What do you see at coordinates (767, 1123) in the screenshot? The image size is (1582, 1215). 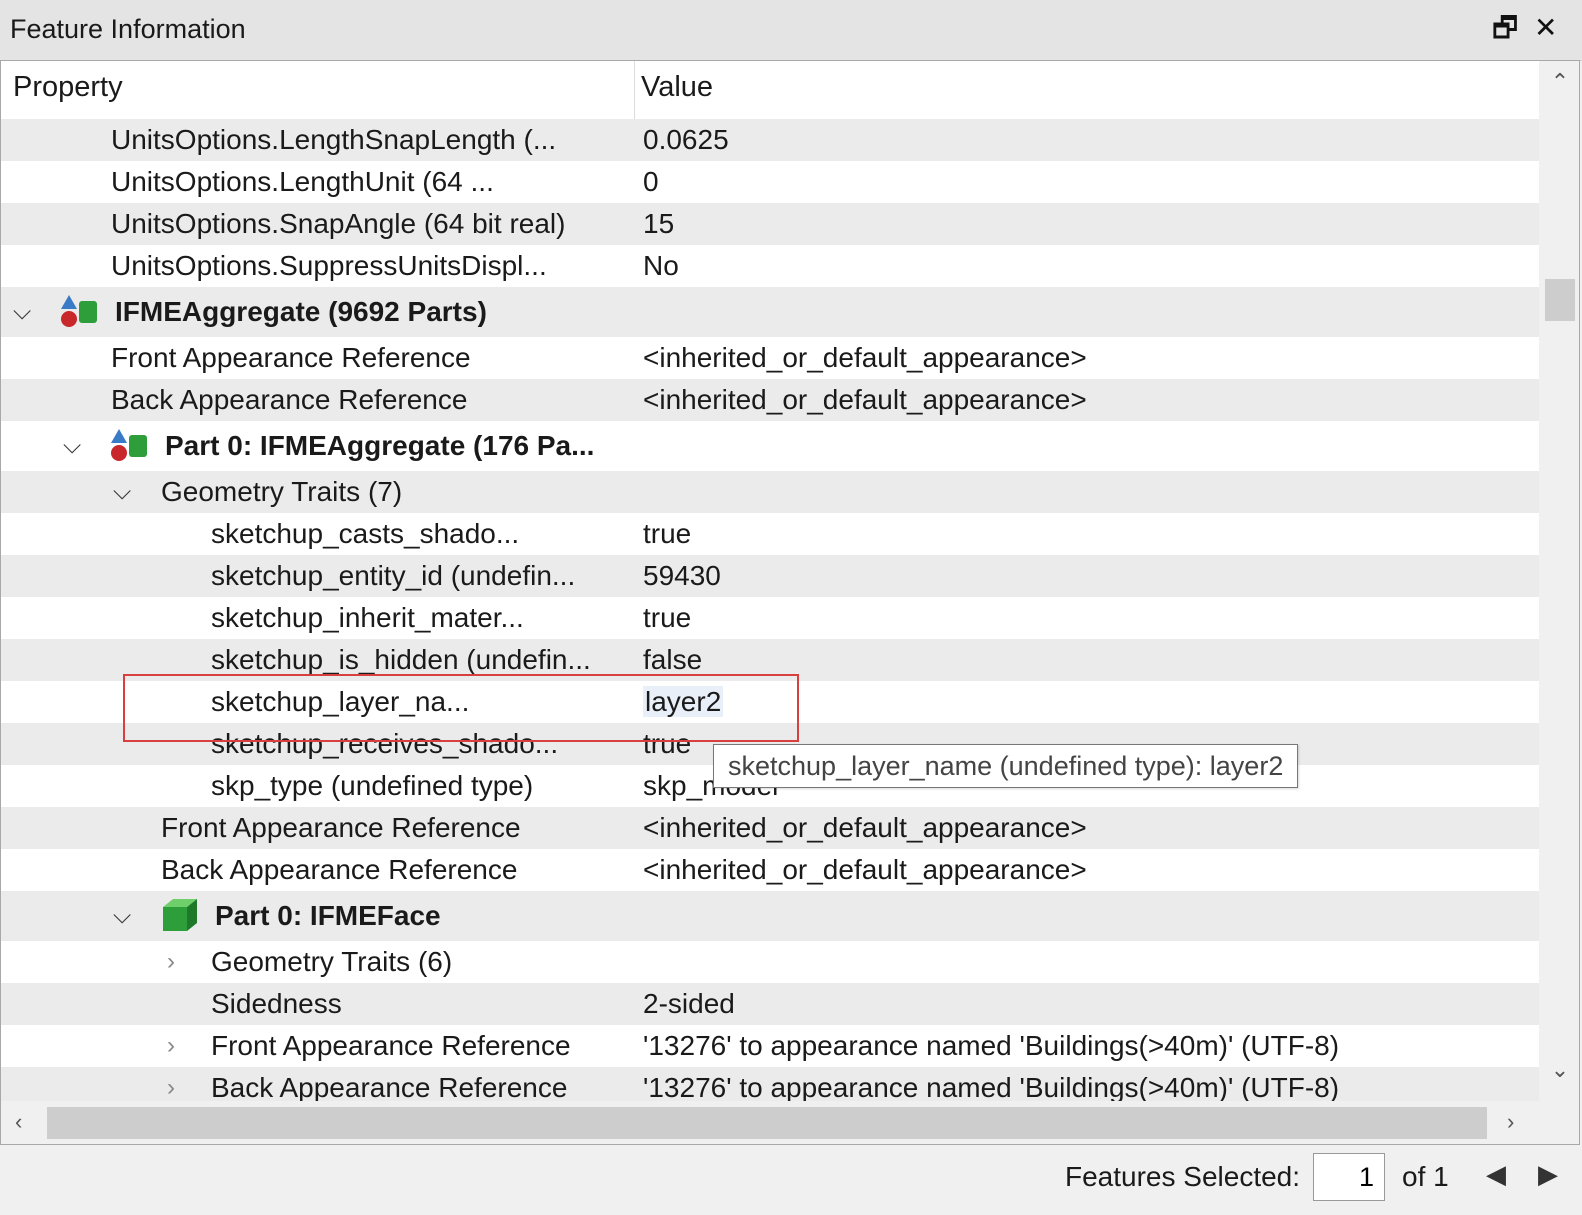 I see `horizontal-scroll-thumb` at bounding box center [767, 1123].